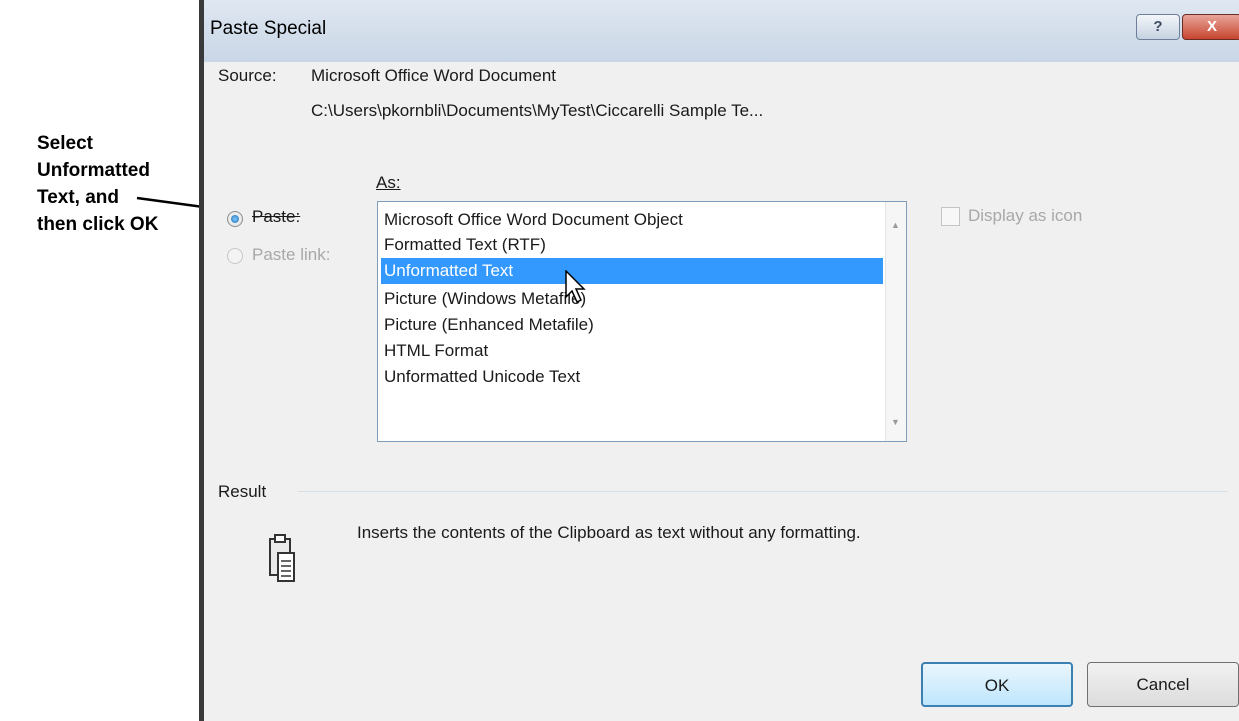 The image size is (1239, 721). What do you see at coordinates (575, 287) in the screenshot?
I see `mouse-pointer-icon` at bounding box center [575, 287].